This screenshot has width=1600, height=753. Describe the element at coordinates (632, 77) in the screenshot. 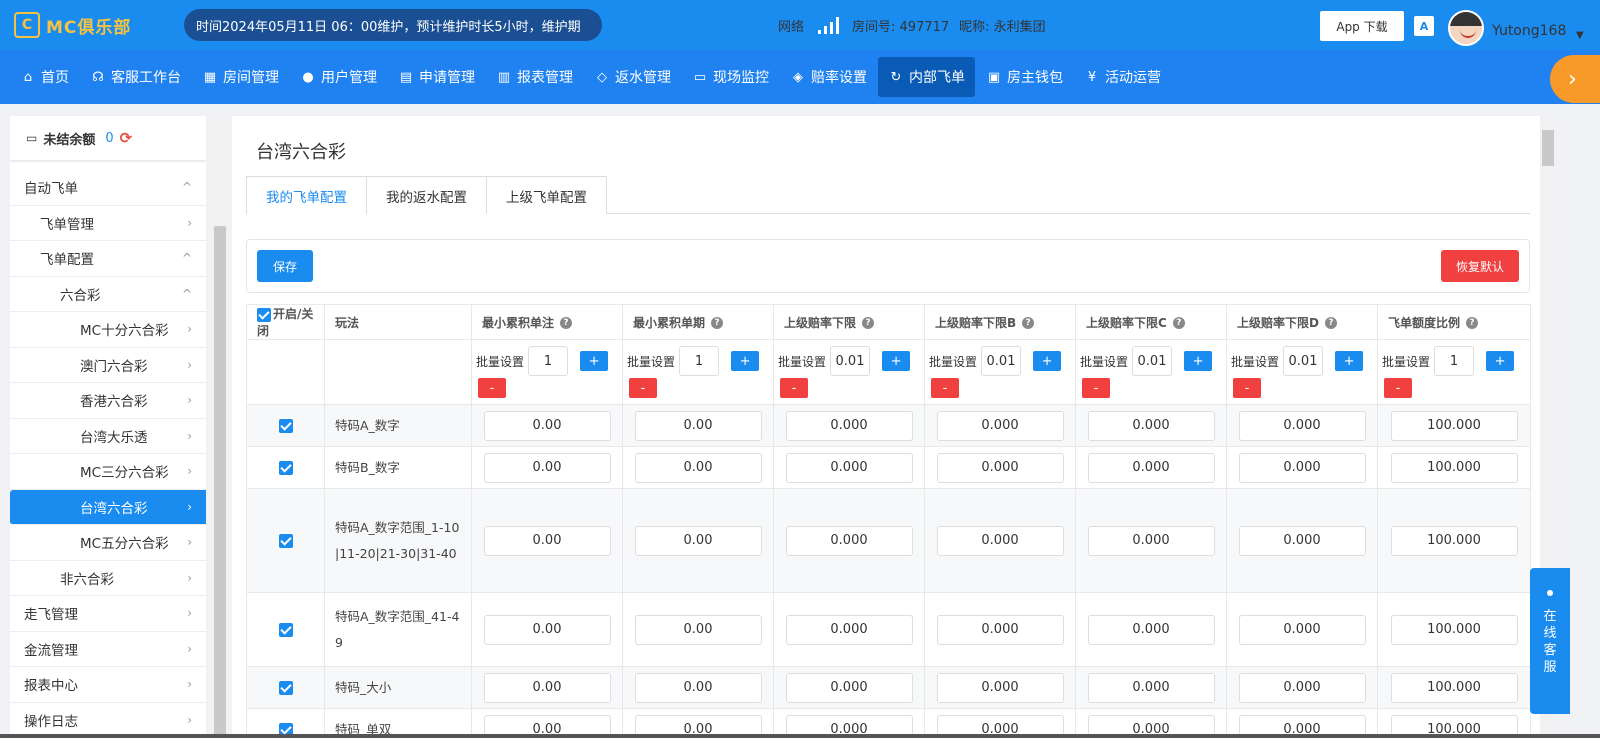

I see `nav-item-6: ◇ 返水管理` at that location.